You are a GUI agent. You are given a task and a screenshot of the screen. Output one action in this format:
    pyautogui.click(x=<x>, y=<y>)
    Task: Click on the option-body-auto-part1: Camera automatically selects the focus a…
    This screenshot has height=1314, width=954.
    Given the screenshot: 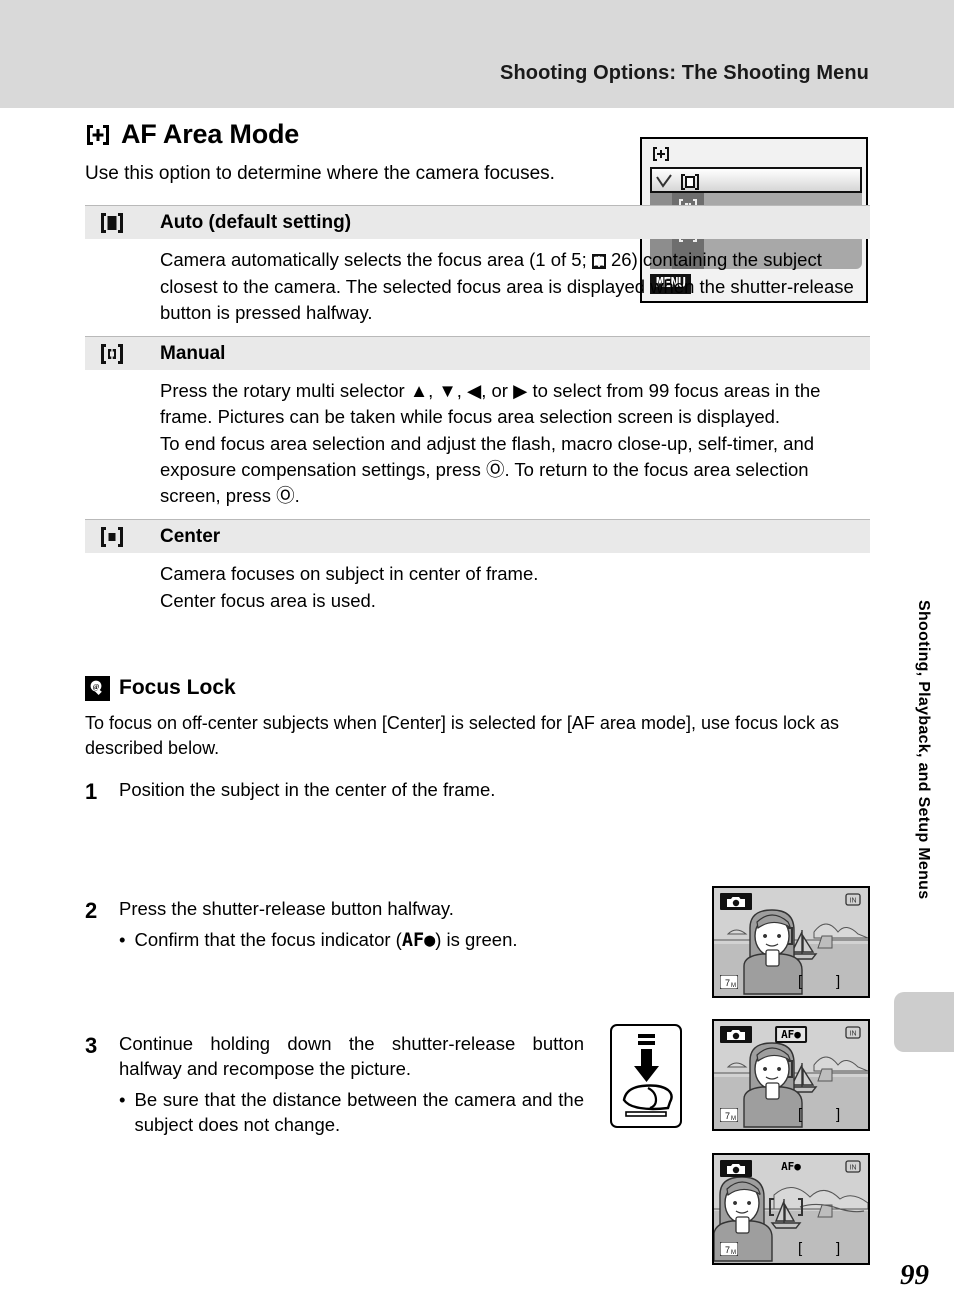 What is the action you would take?
    pyautogui.click(x=376, y=260)
    